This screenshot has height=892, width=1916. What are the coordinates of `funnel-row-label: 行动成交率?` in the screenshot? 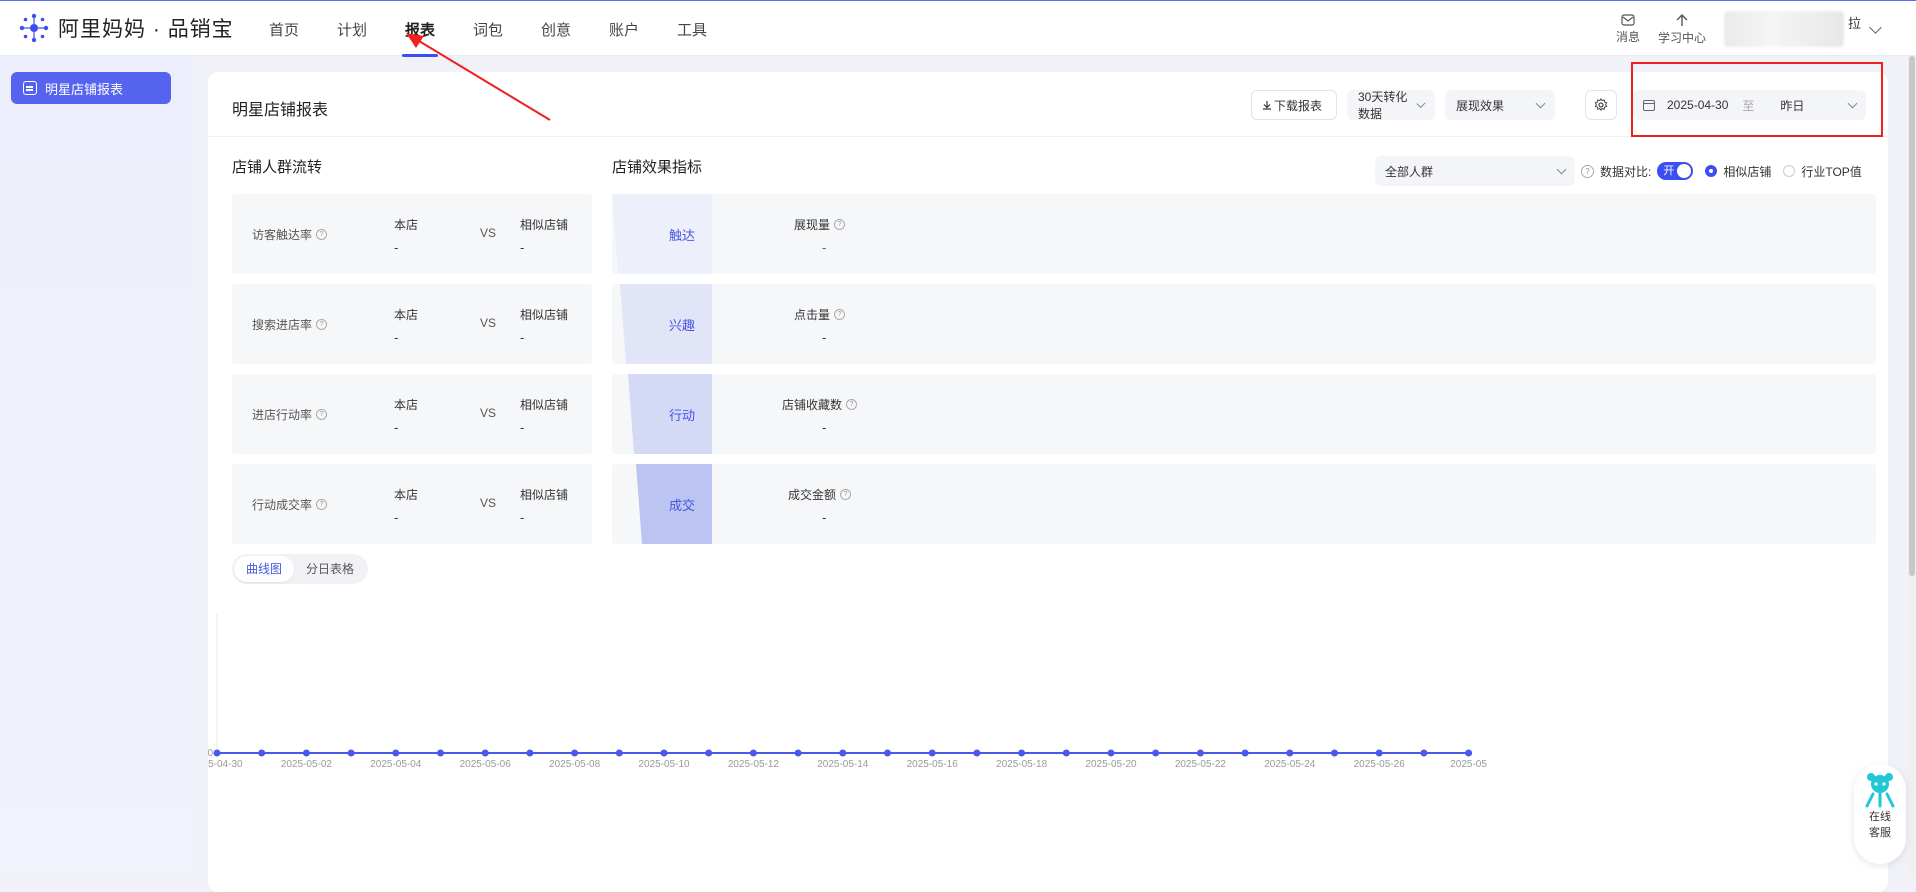 It's located at (290, 504).